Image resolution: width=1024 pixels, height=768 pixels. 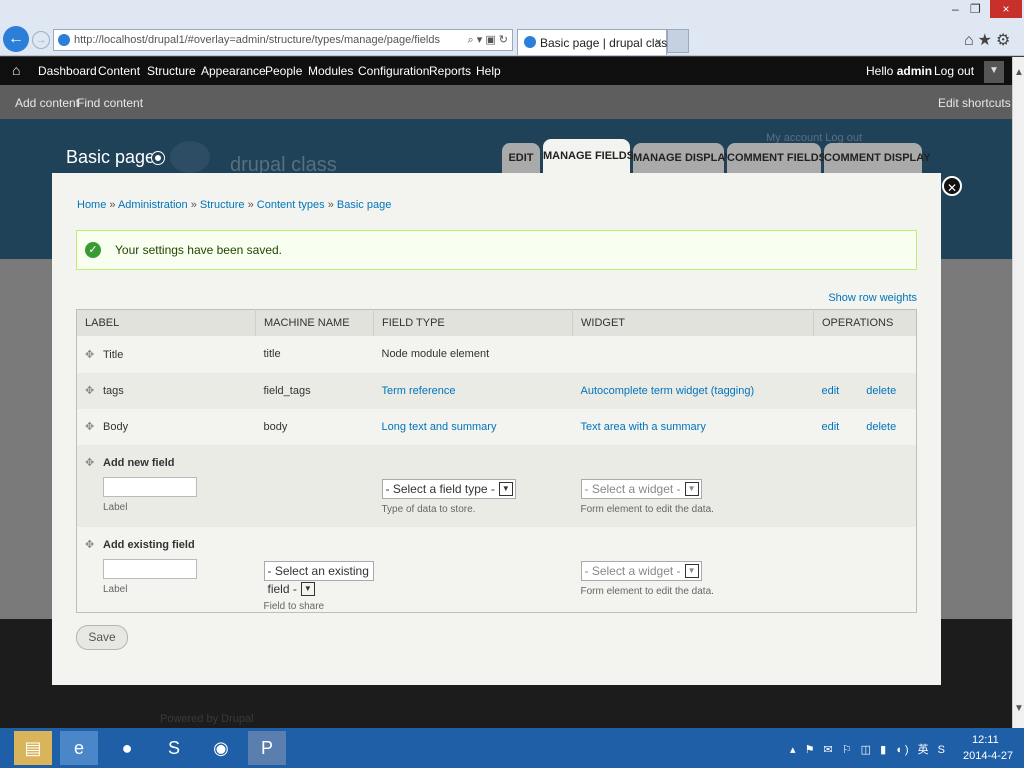 What do you see at coordinates (33, 748) in the screenshot?
I see `file-explorer-icon: ▤` at bounding box center [33, 748].